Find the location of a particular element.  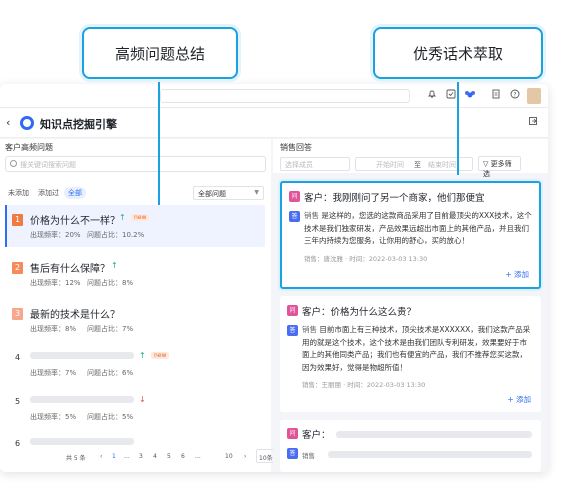

page-header: ‹ 知识点挖掘引擎 is located at coordinates (274, 123).